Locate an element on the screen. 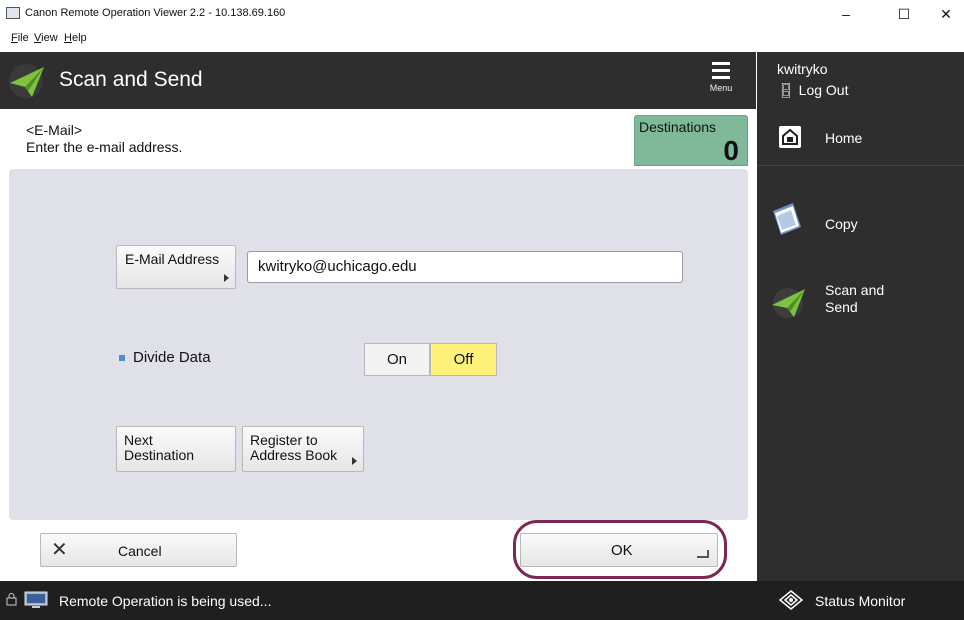  destinations-counter: Destinations 0 is located at coordinates (691, 140).